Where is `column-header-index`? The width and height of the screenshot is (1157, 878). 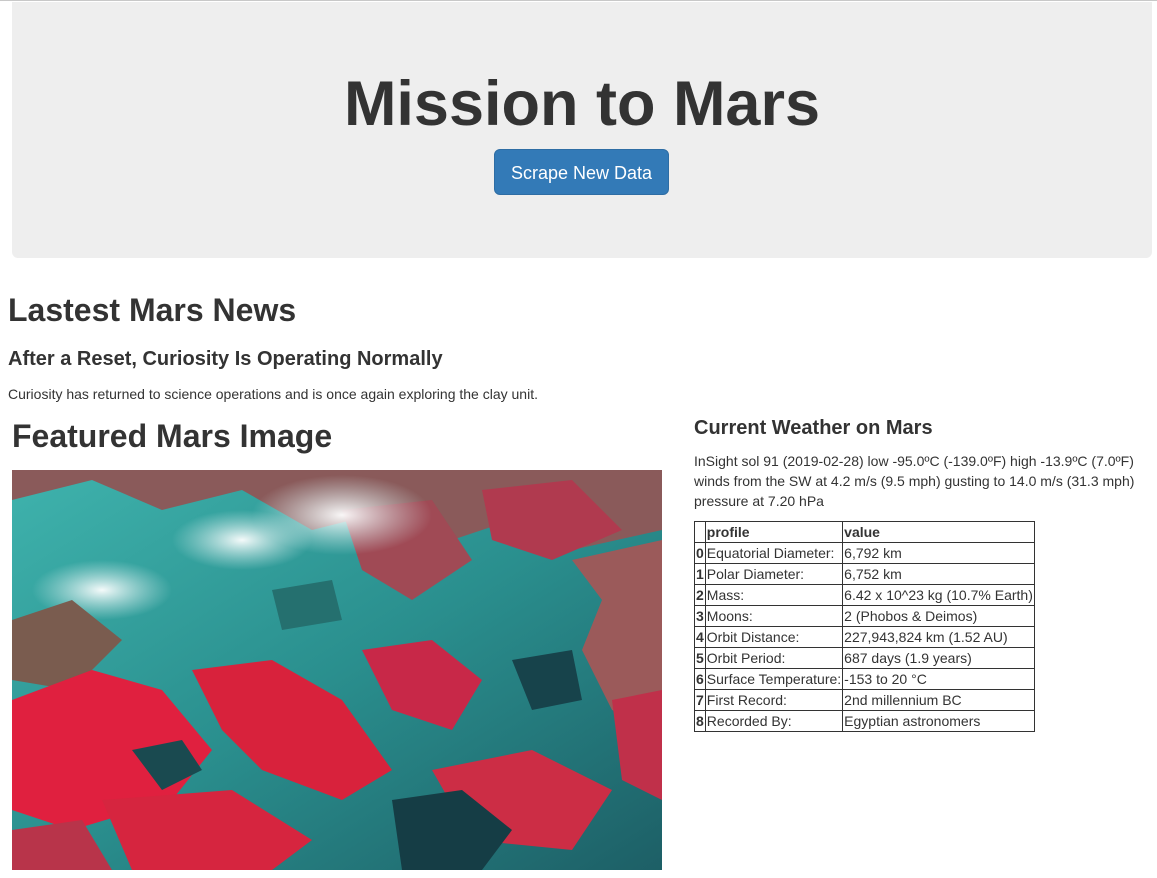
column-header-index is located at coordinates (700, 532).